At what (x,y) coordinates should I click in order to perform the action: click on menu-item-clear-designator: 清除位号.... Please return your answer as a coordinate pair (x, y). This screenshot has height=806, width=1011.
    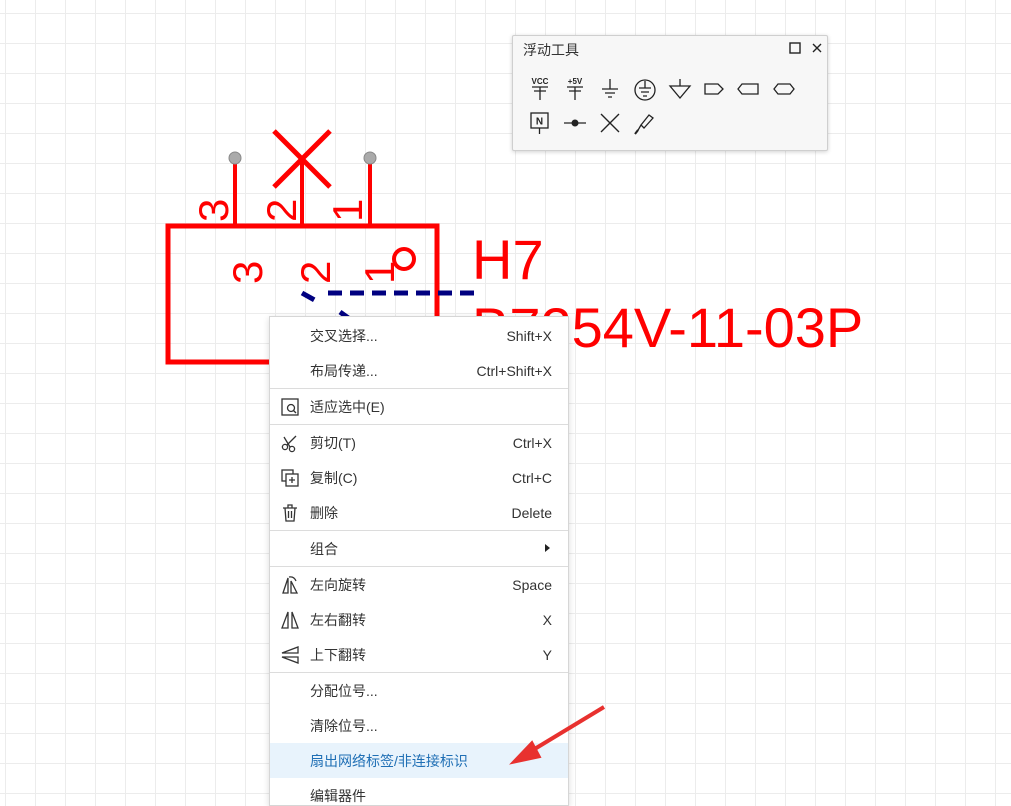
    Looking at the image, I should click on (419, 725).